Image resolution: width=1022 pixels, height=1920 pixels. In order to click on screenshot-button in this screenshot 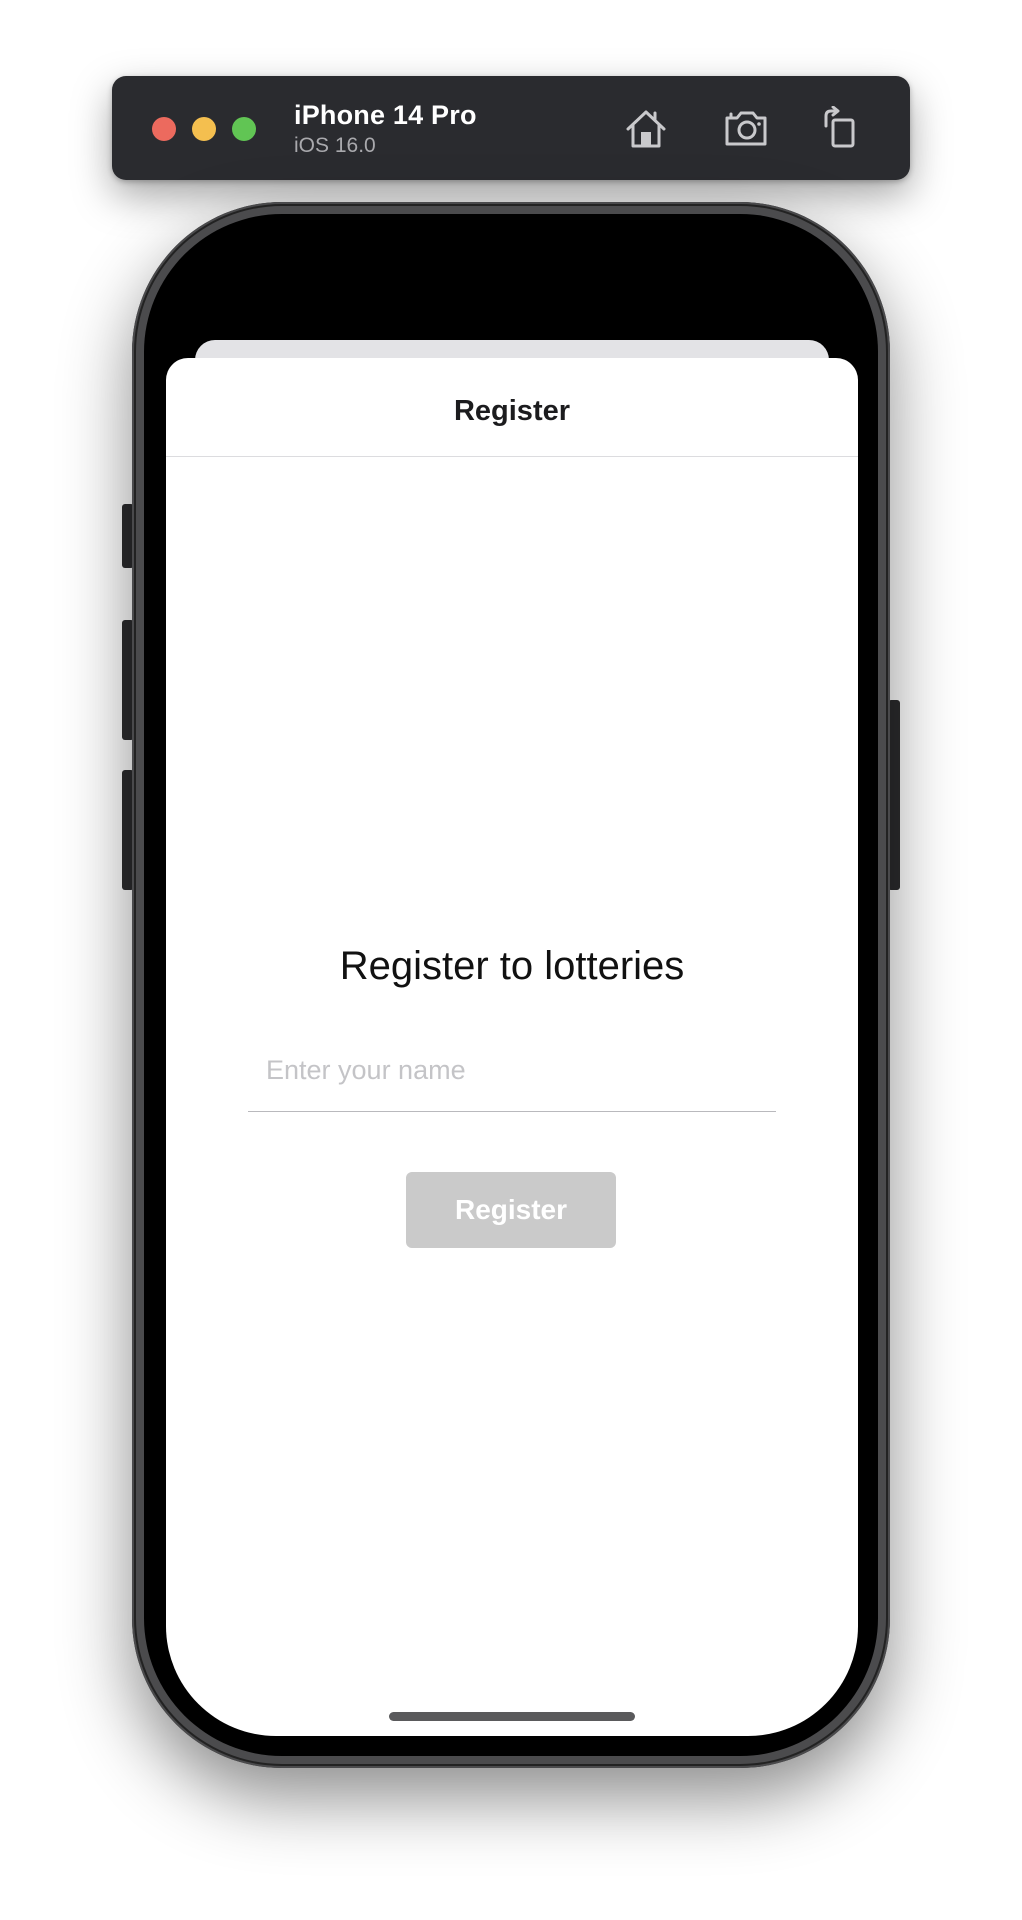, I will do `click(746, 128)`.